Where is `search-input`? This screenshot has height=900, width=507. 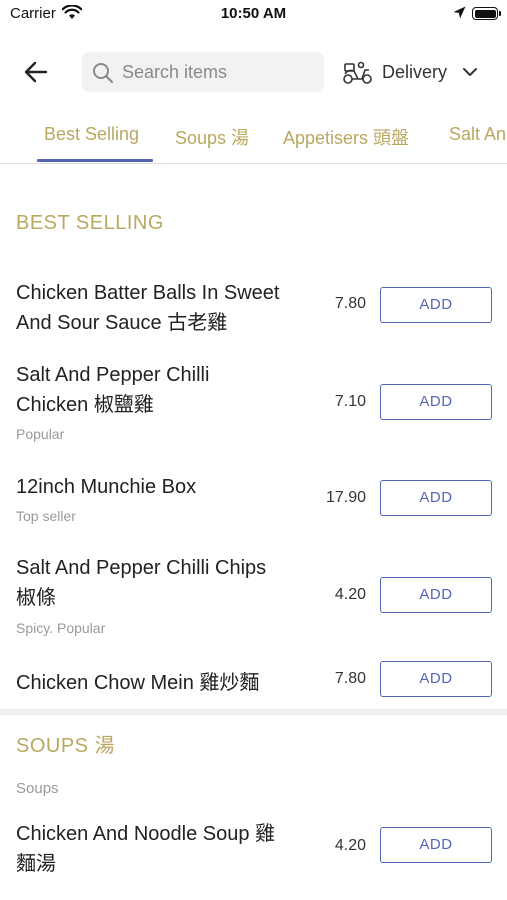 search-input is located at coordinates (219, 72).